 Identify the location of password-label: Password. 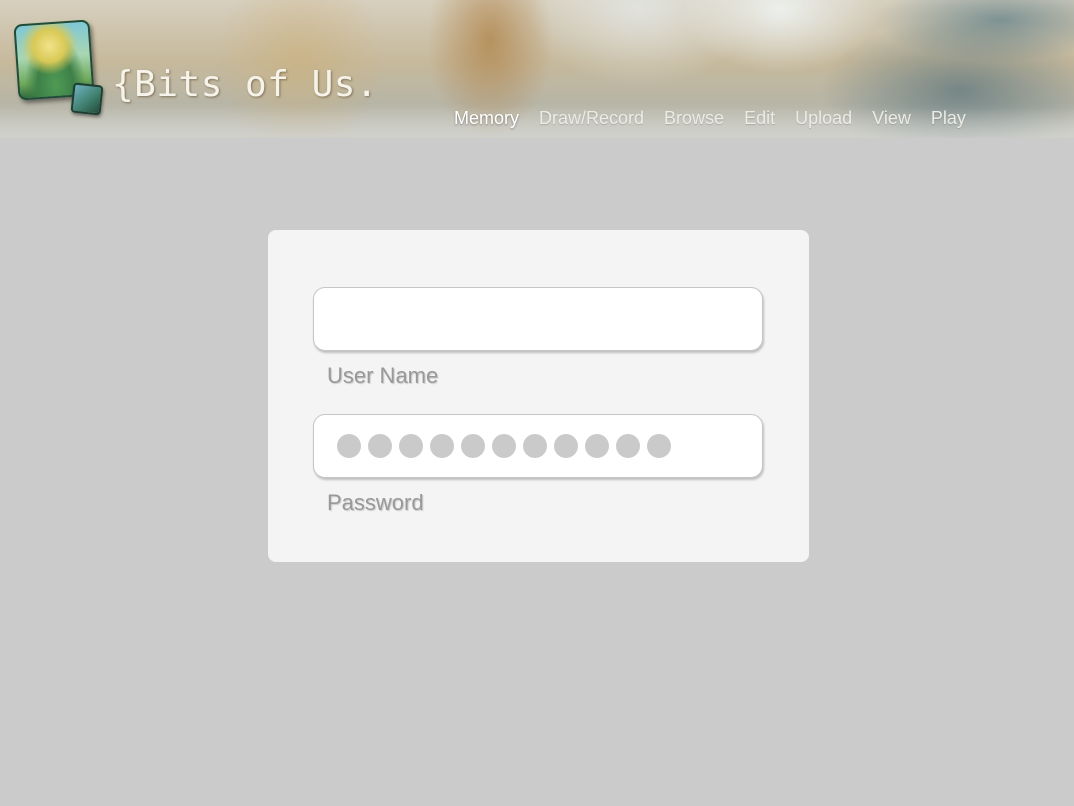
(375, 502).